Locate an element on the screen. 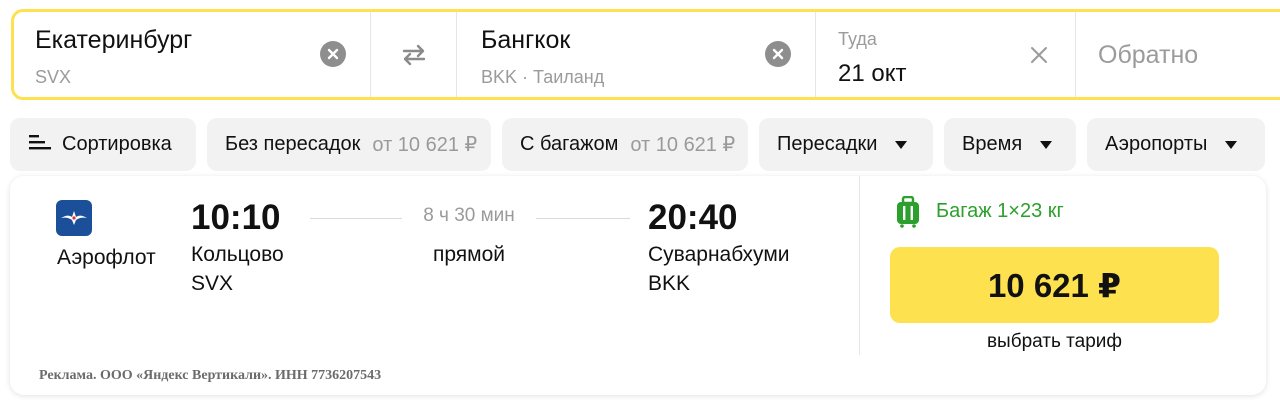 This screenshot has width=1280, height=406. depart-label: Туда is located at coordinates (857, 39).